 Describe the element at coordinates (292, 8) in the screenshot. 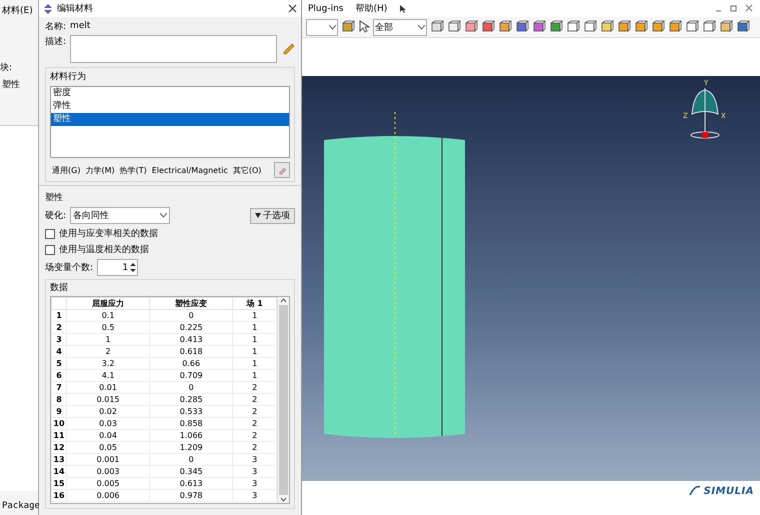

I see `close-icon` at that location.